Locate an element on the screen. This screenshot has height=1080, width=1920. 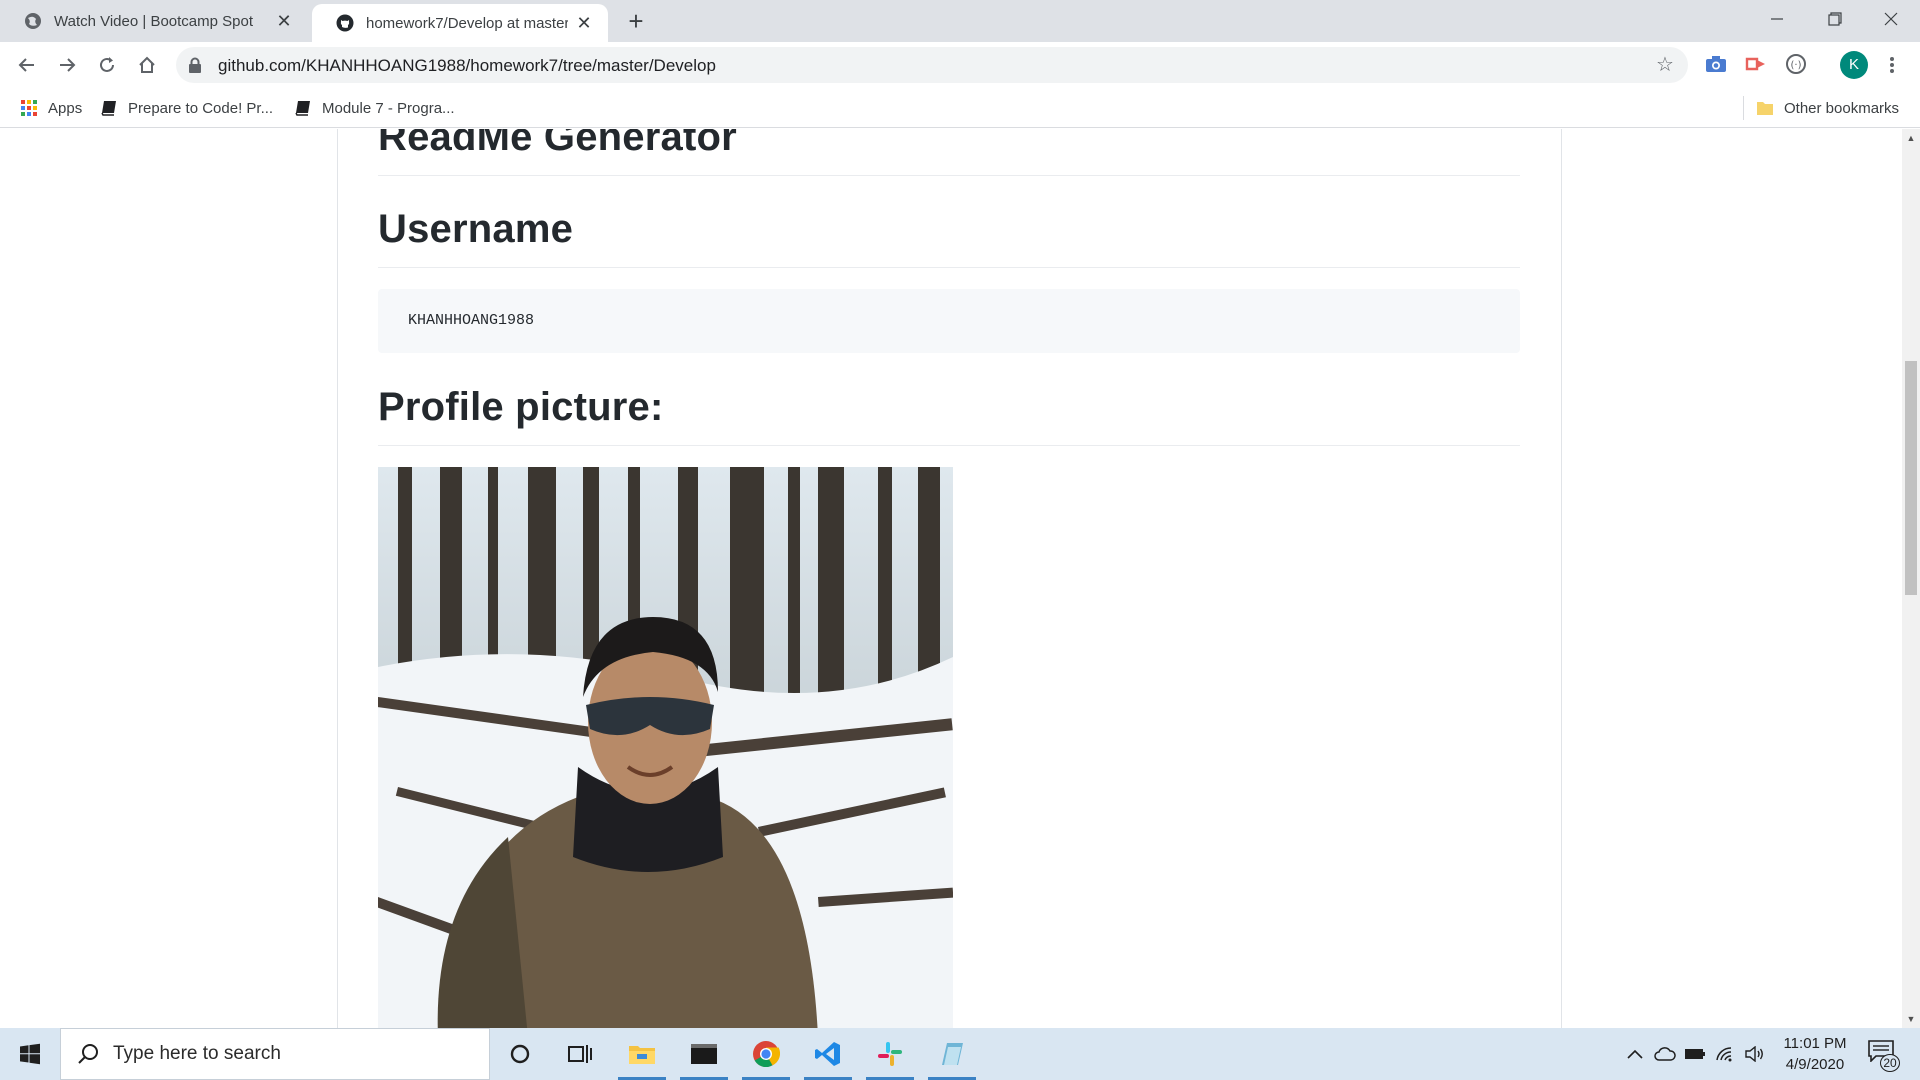
clock-time: 11:01 PM is located at coordinates (1815, 1043).